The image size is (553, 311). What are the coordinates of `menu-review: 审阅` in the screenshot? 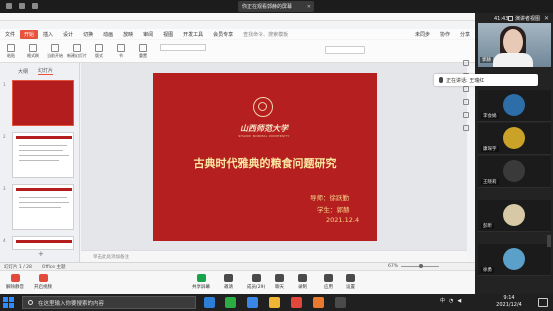 It's located at (148, 34).